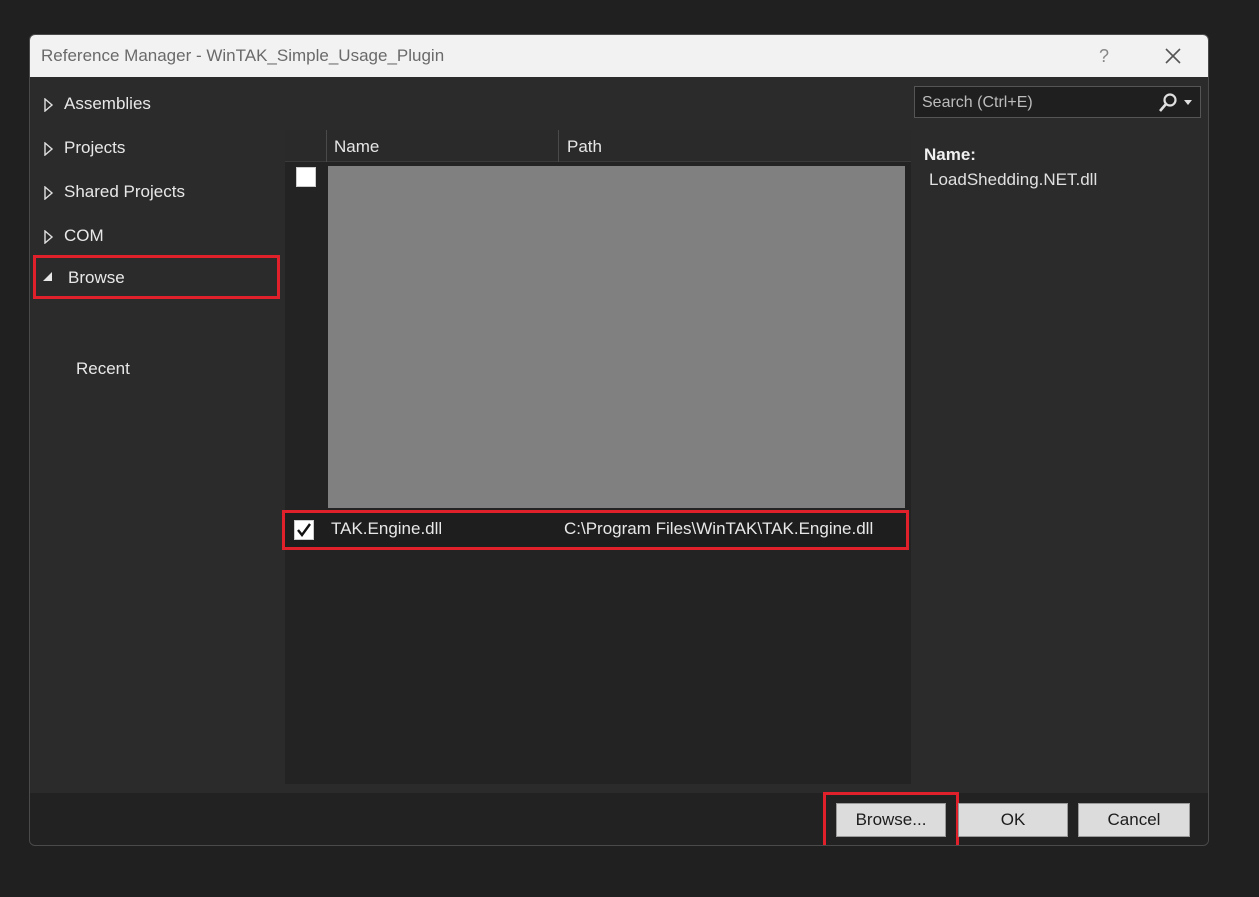  I want to click on cell-path: C:\Program Files\WinTAK\TAK.Engine.dll, so click(719, 528).